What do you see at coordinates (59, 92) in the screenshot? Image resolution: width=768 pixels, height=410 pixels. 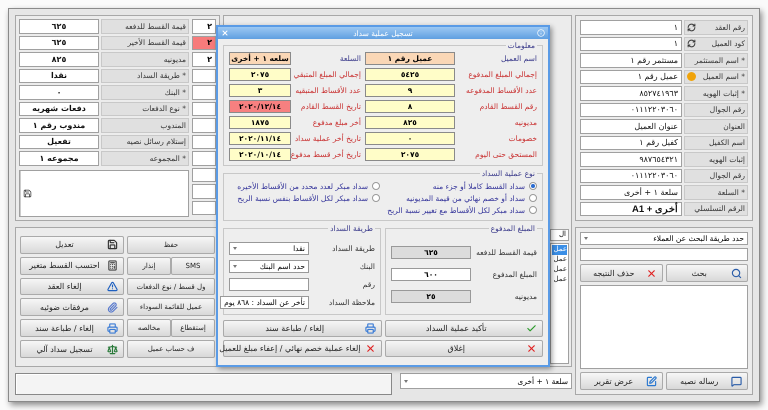 I see `field-value: ٠` at bounding box center [59, 92].